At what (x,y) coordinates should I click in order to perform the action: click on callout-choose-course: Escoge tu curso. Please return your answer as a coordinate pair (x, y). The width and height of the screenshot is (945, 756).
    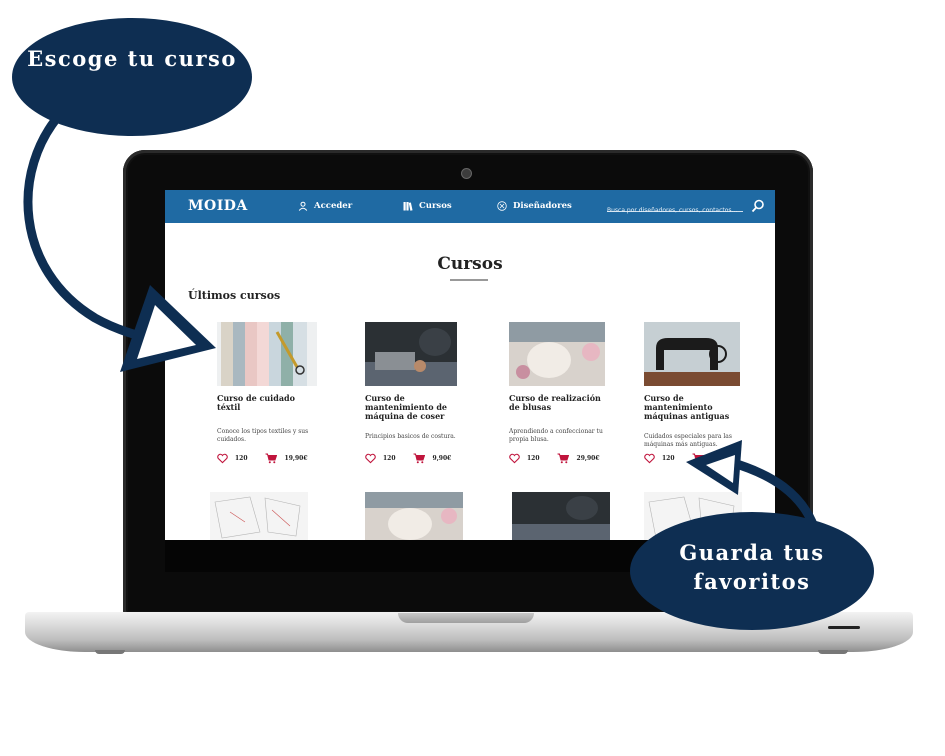
    Looking at the image, I should click on (132, 77).